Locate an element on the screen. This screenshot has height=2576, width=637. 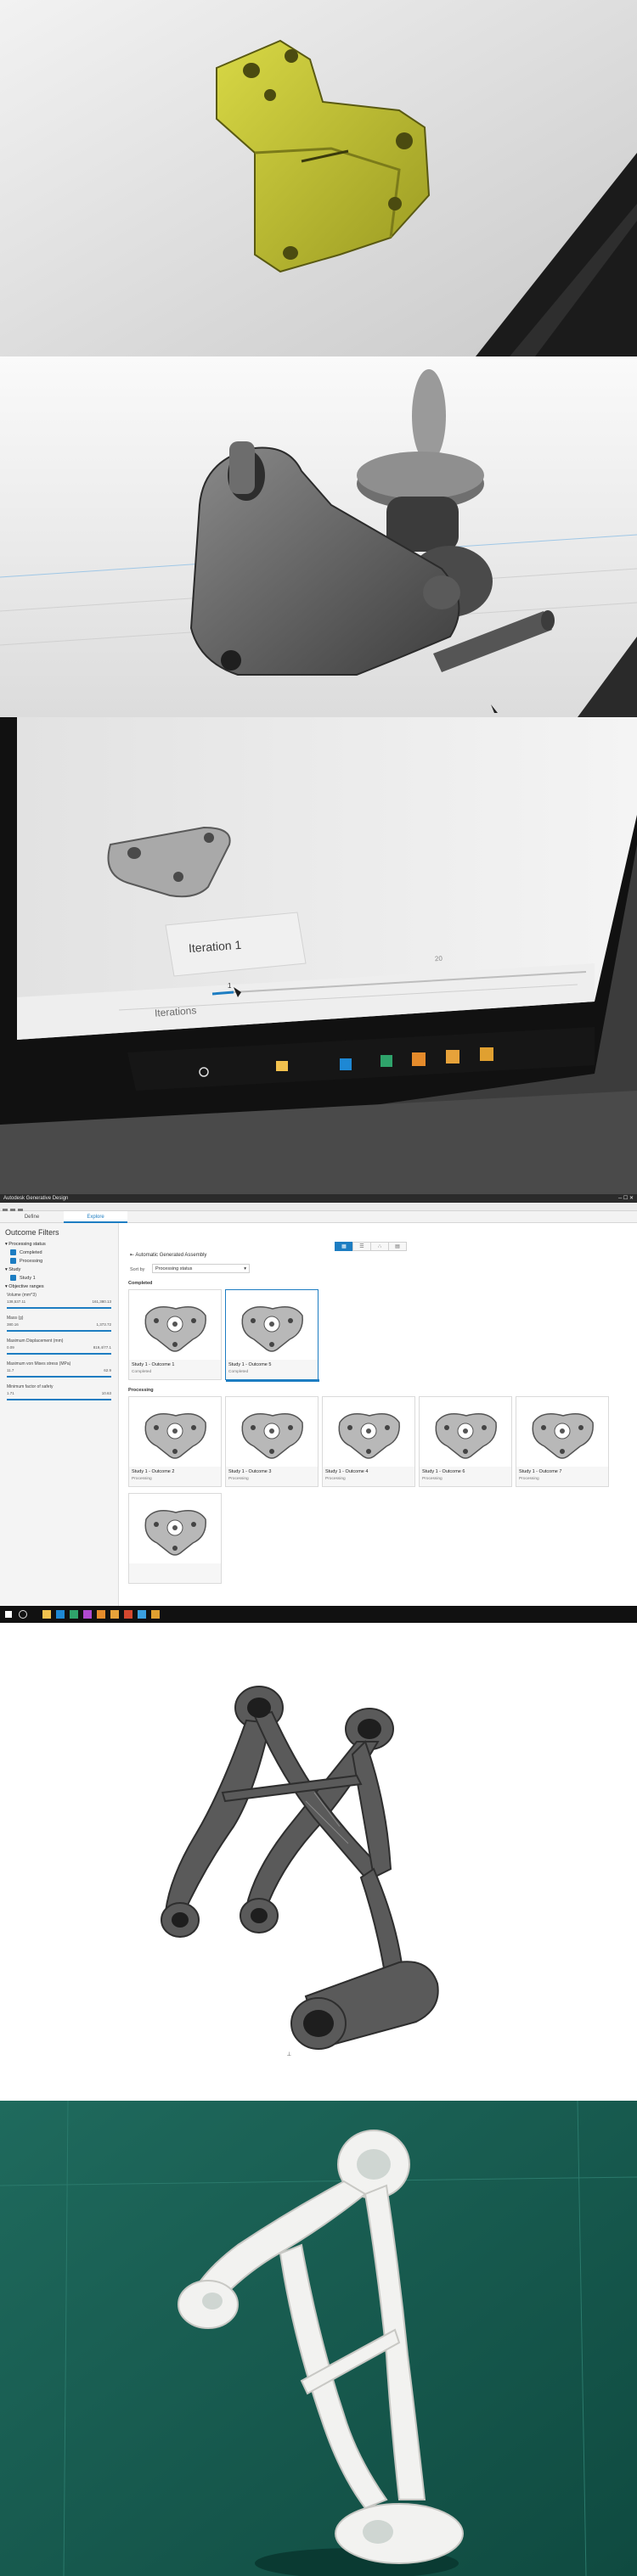
view-mode-toolbar: ▦ ☰ ∴ ▤ is located at coordinates (371, 1244).